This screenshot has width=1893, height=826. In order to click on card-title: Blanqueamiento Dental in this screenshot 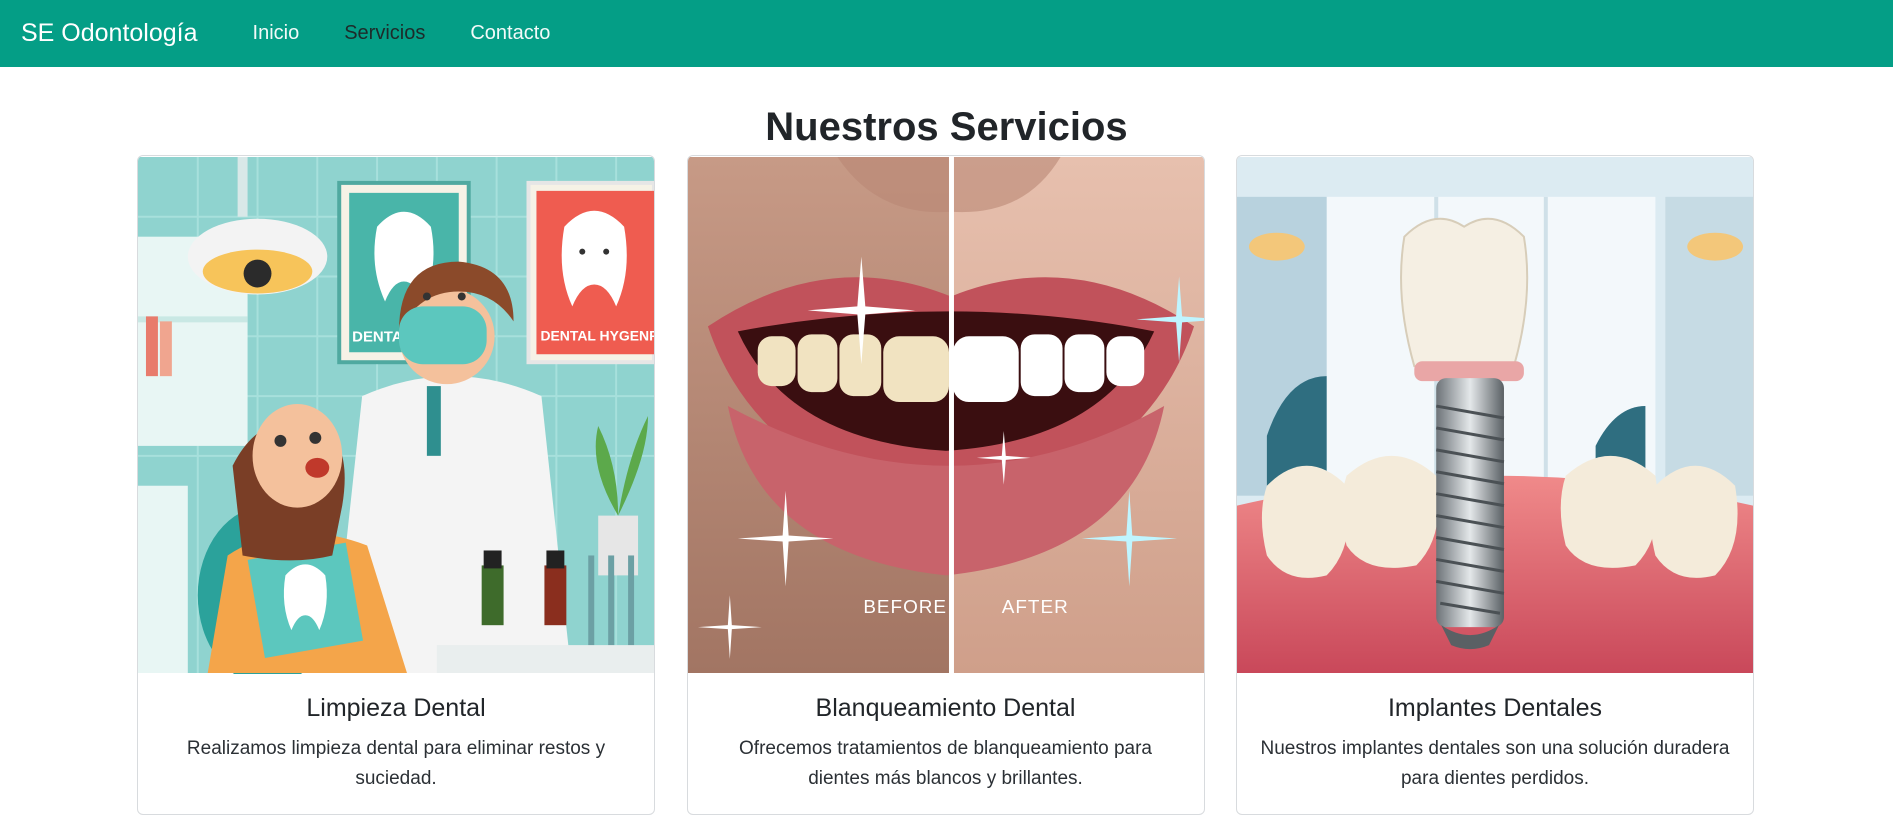, I will do `click(945, 708)`.